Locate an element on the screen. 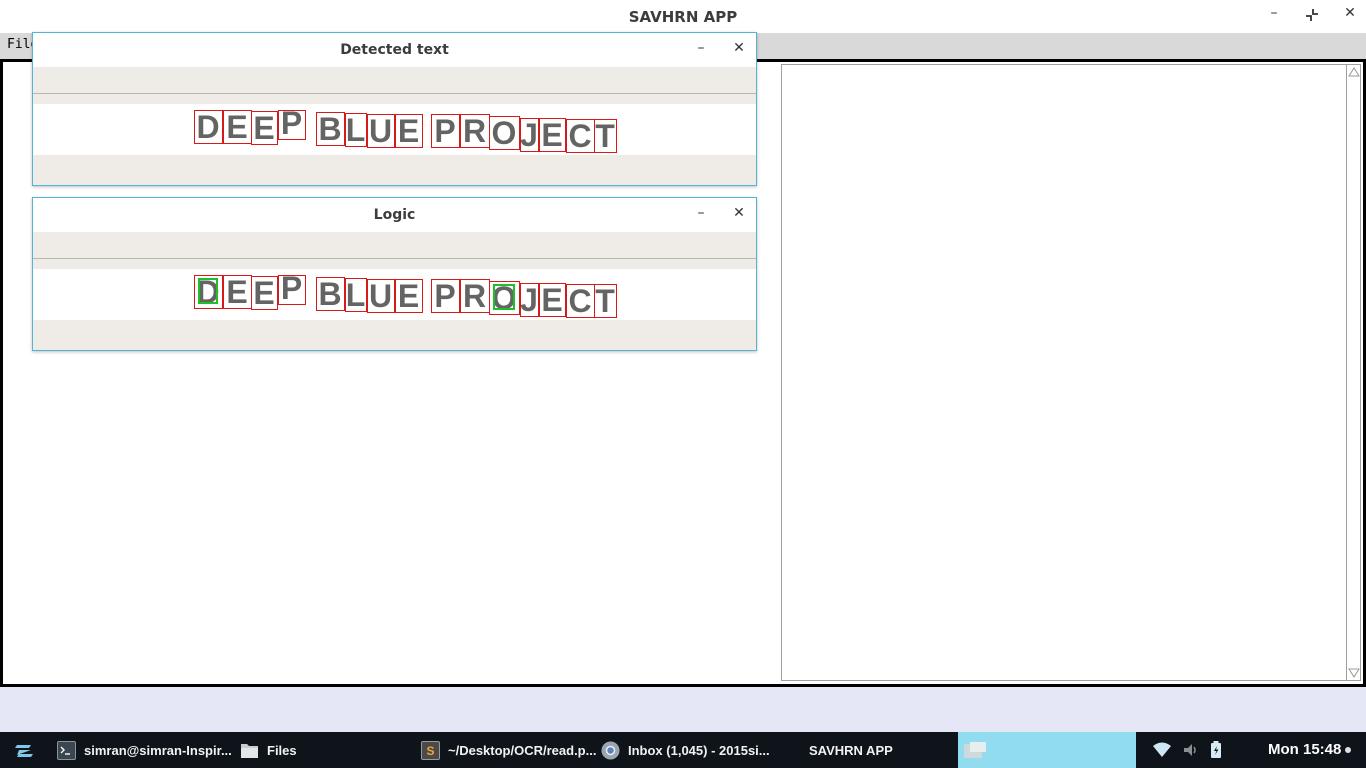 The width and height of the screenshot is (1366, 768). logic-image: DEEPBLUEPROJECT is located at coordinates (394, 294).